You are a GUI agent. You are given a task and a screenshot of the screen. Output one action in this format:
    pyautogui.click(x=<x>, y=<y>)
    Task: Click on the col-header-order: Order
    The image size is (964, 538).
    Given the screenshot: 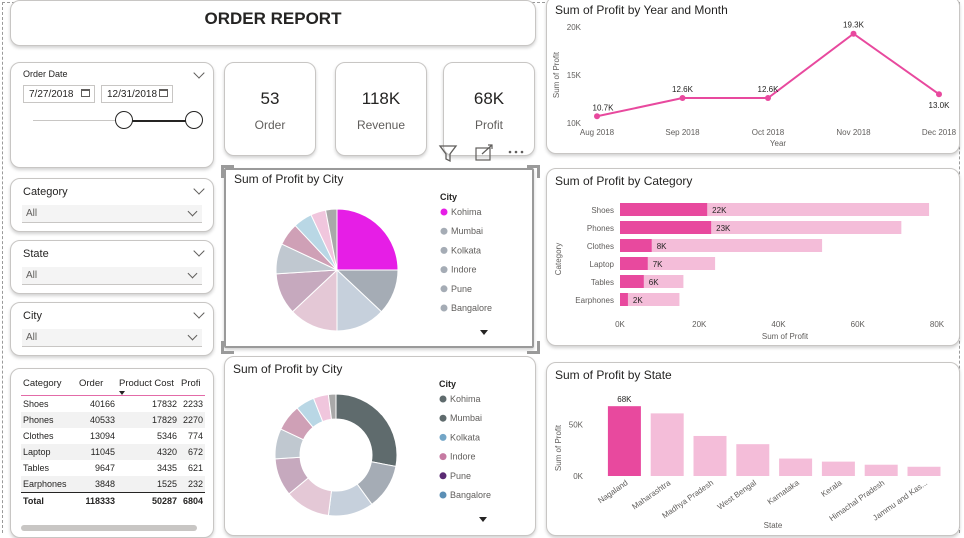 What is the action you would take?
    pyautogui.click(x=97, y=385)
    